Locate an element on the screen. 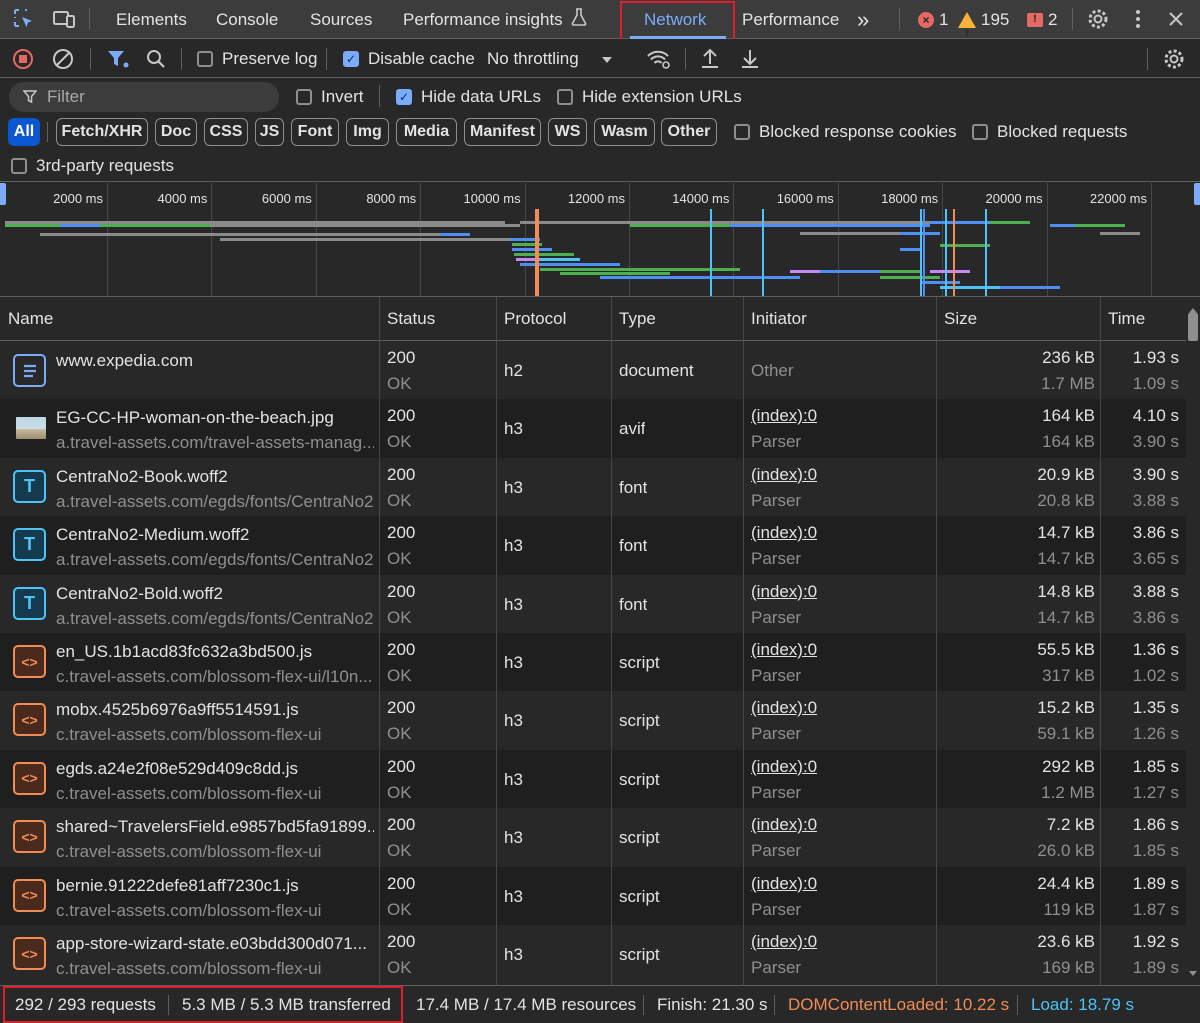 This screenshot has height=1023, width=1200. clear-icon is located at coordinates (63, 58).